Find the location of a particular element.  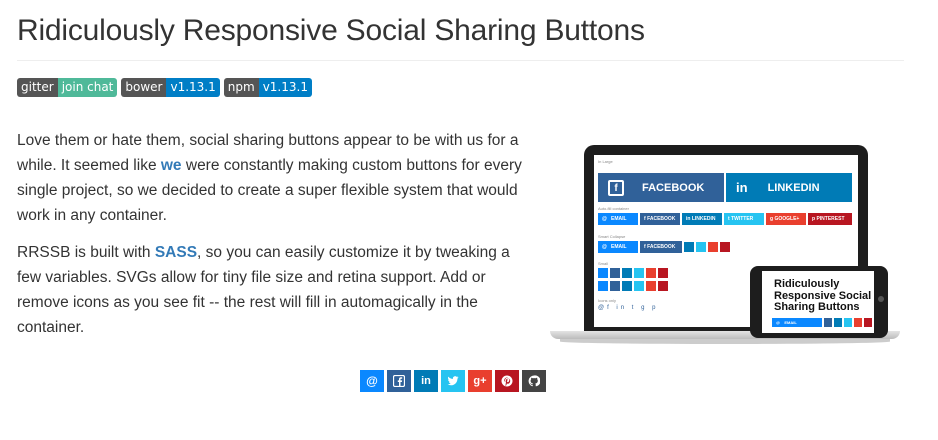

screen-label: Smart Collapse is located at coordinates (612, 236).